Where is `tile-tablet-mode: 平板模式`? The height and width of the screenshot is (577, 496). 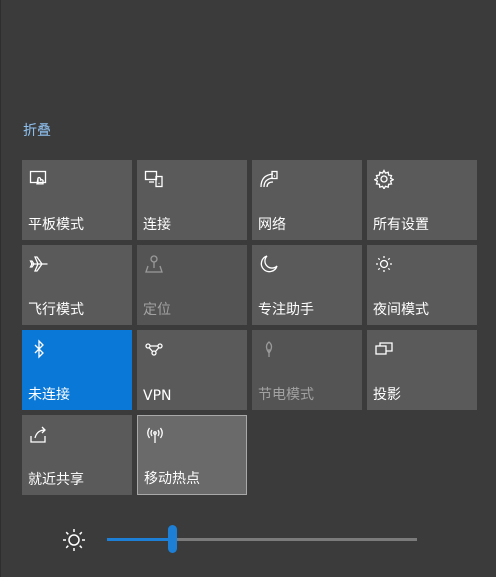
tile-tablet-mode: 平板模式 is located at coordinates (77, 200).